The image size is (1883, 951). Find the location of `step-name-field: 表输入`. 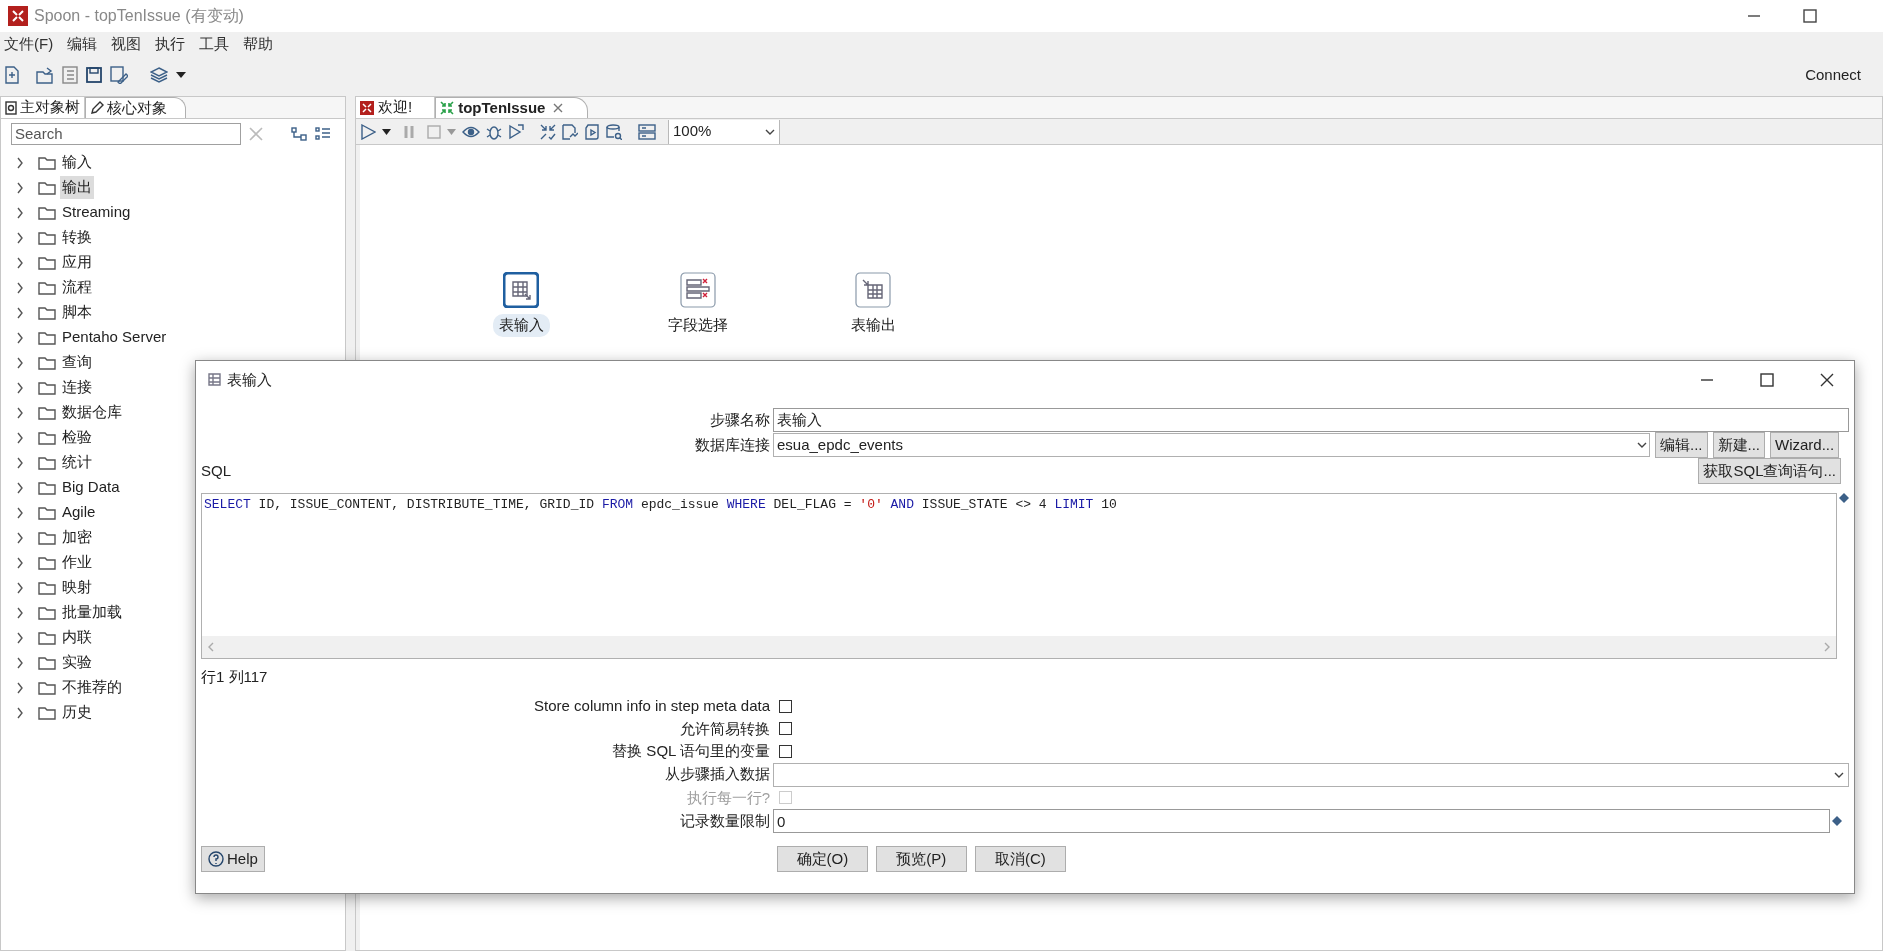

step-name-field: 表输入 is located at coordinates (1311, 420).